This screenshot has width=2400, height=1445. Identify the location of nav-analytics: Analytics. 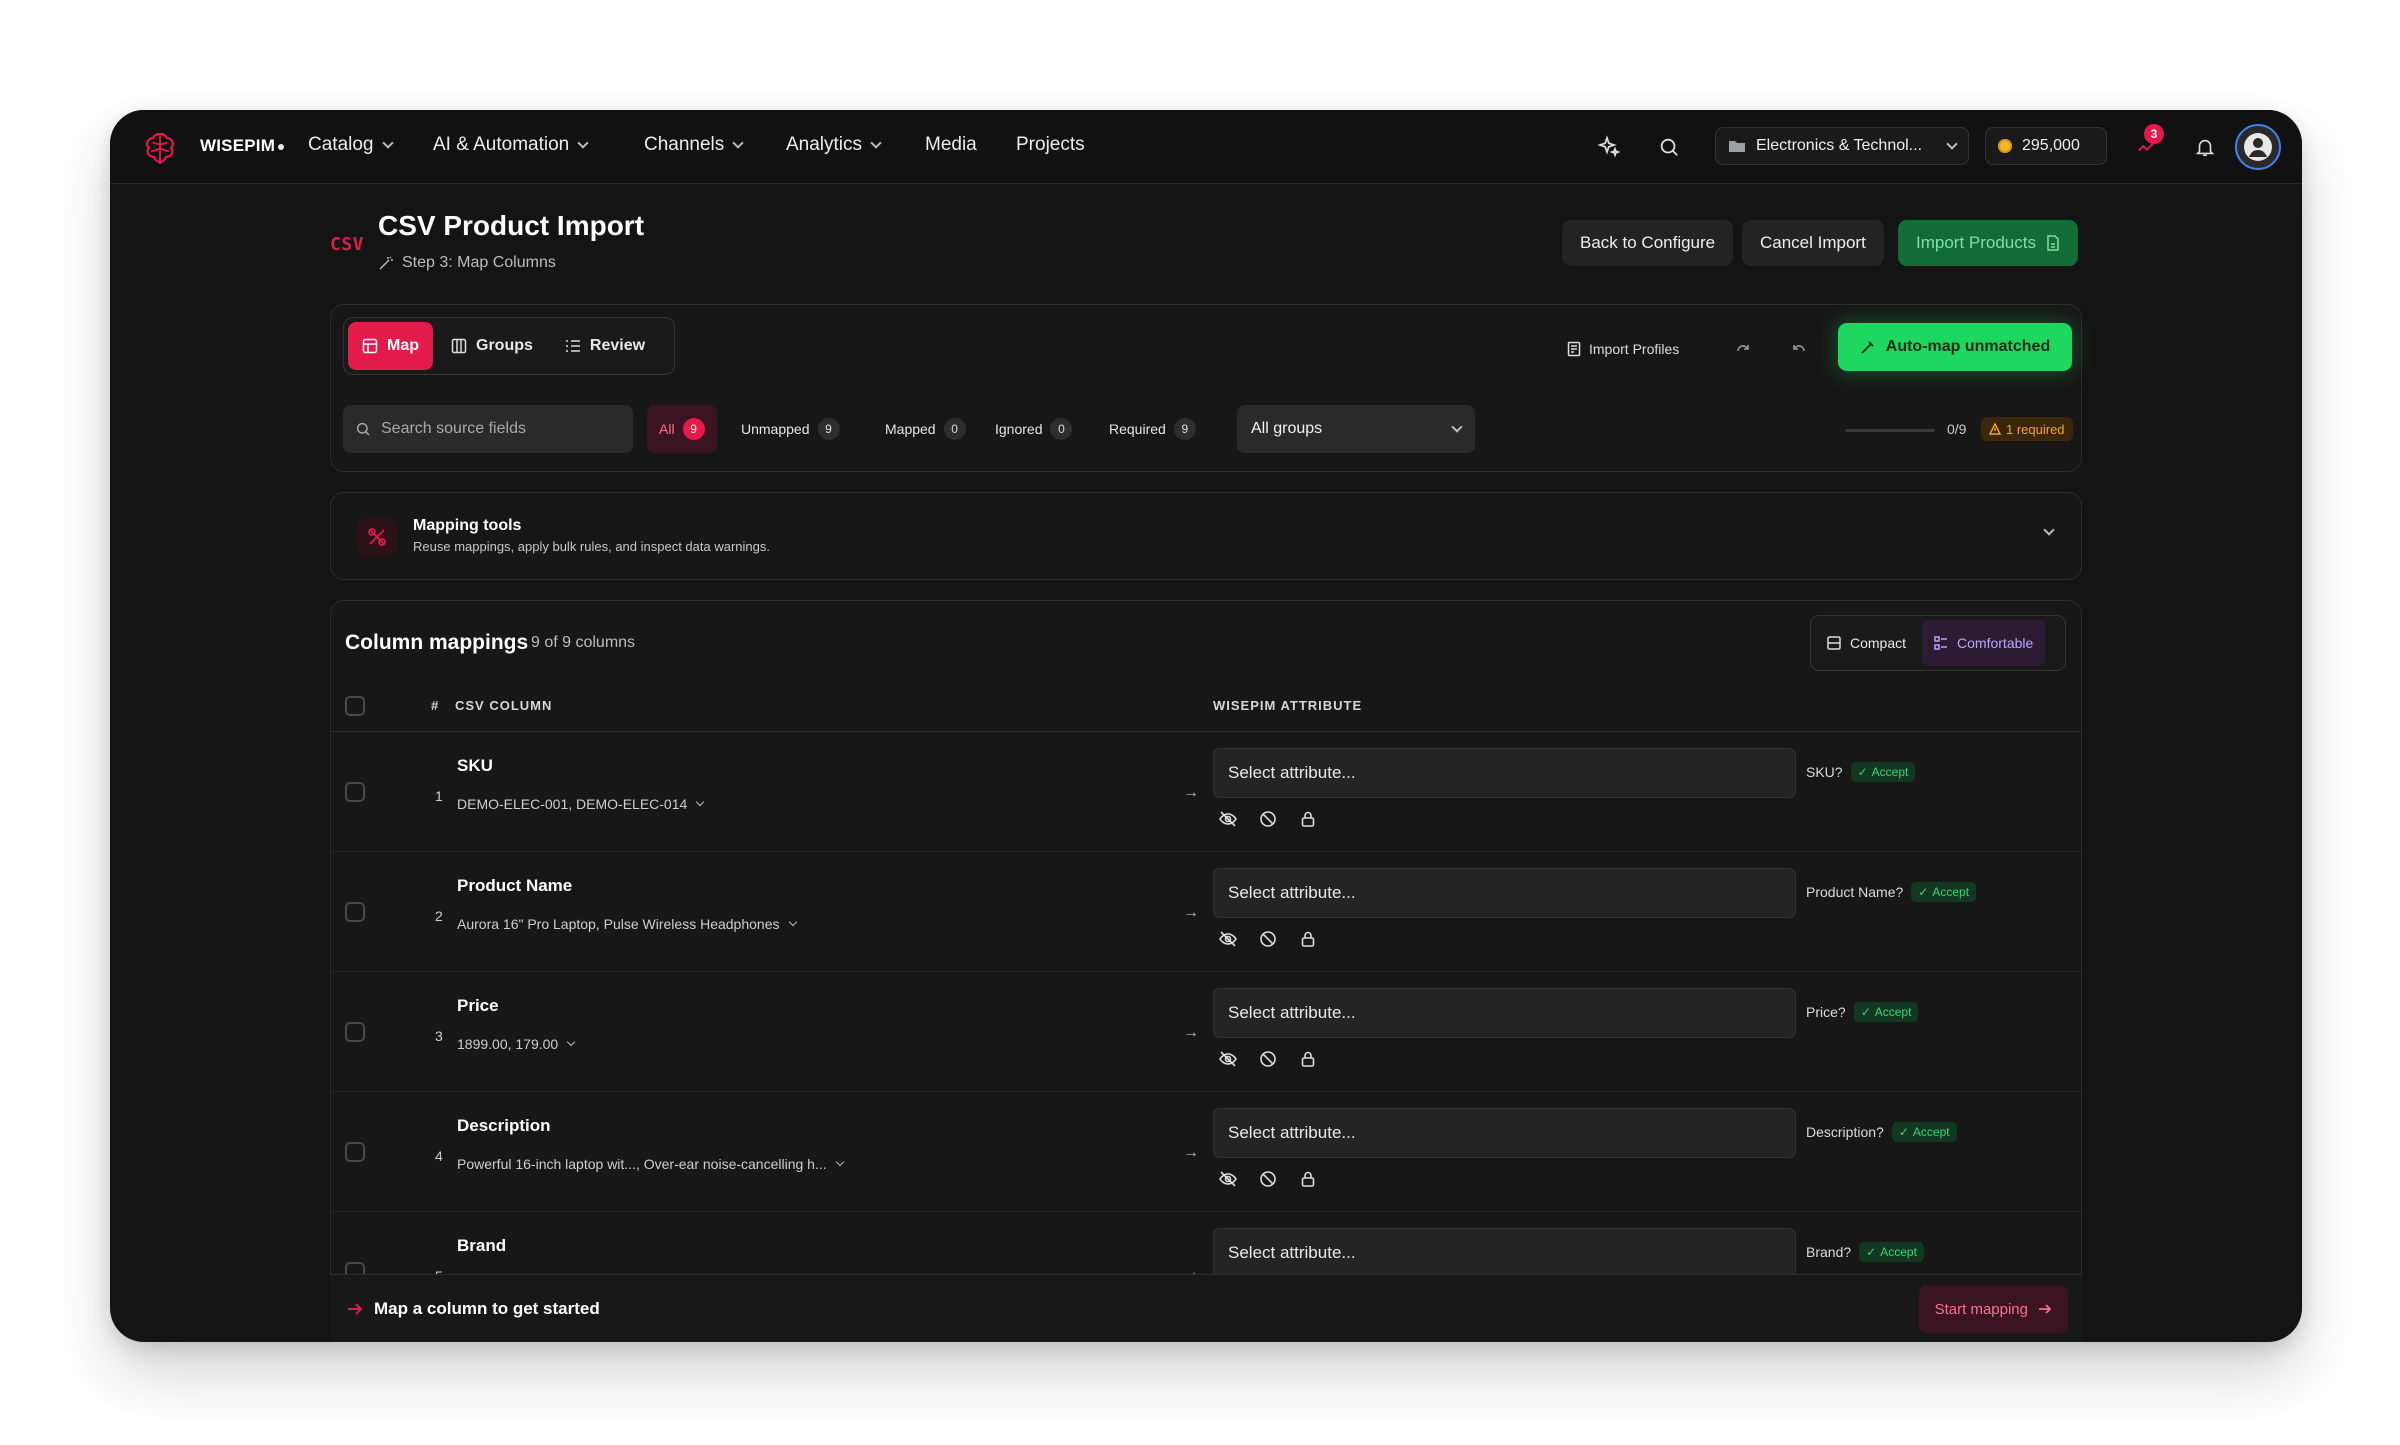
(834, 145).